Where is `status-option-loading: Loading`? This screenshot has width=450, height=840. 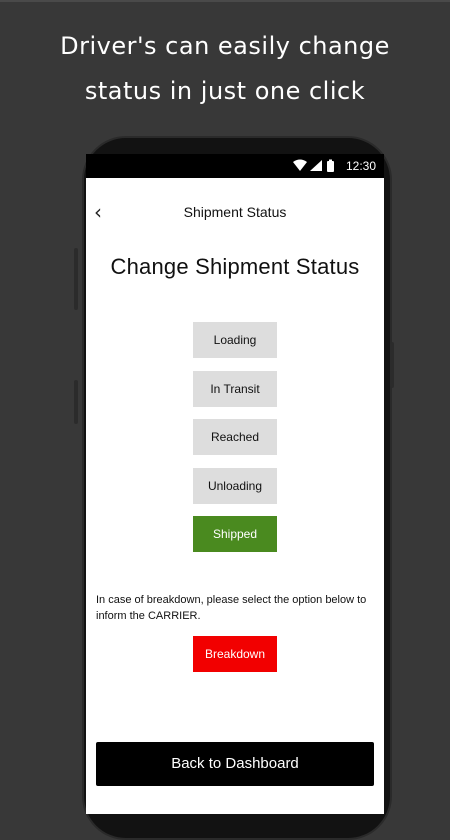 status-option-loading: Loading is located at coordinates (235, 340).